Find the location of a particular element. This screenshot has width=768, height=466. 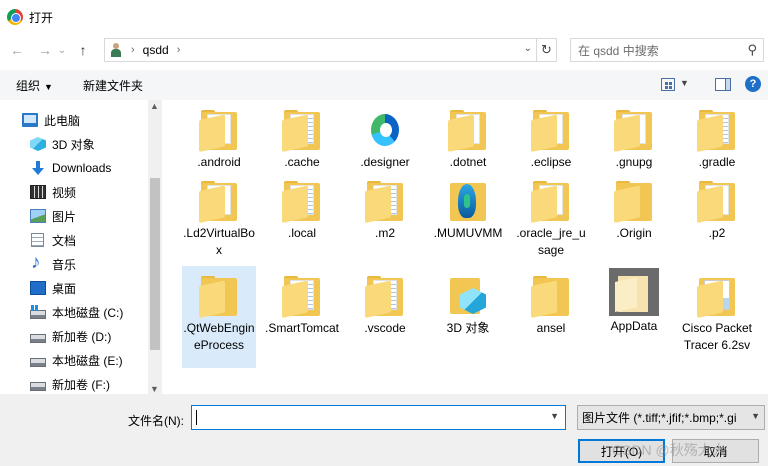

sidebar-item-label: 文档 is located at coordinates (64, 240).